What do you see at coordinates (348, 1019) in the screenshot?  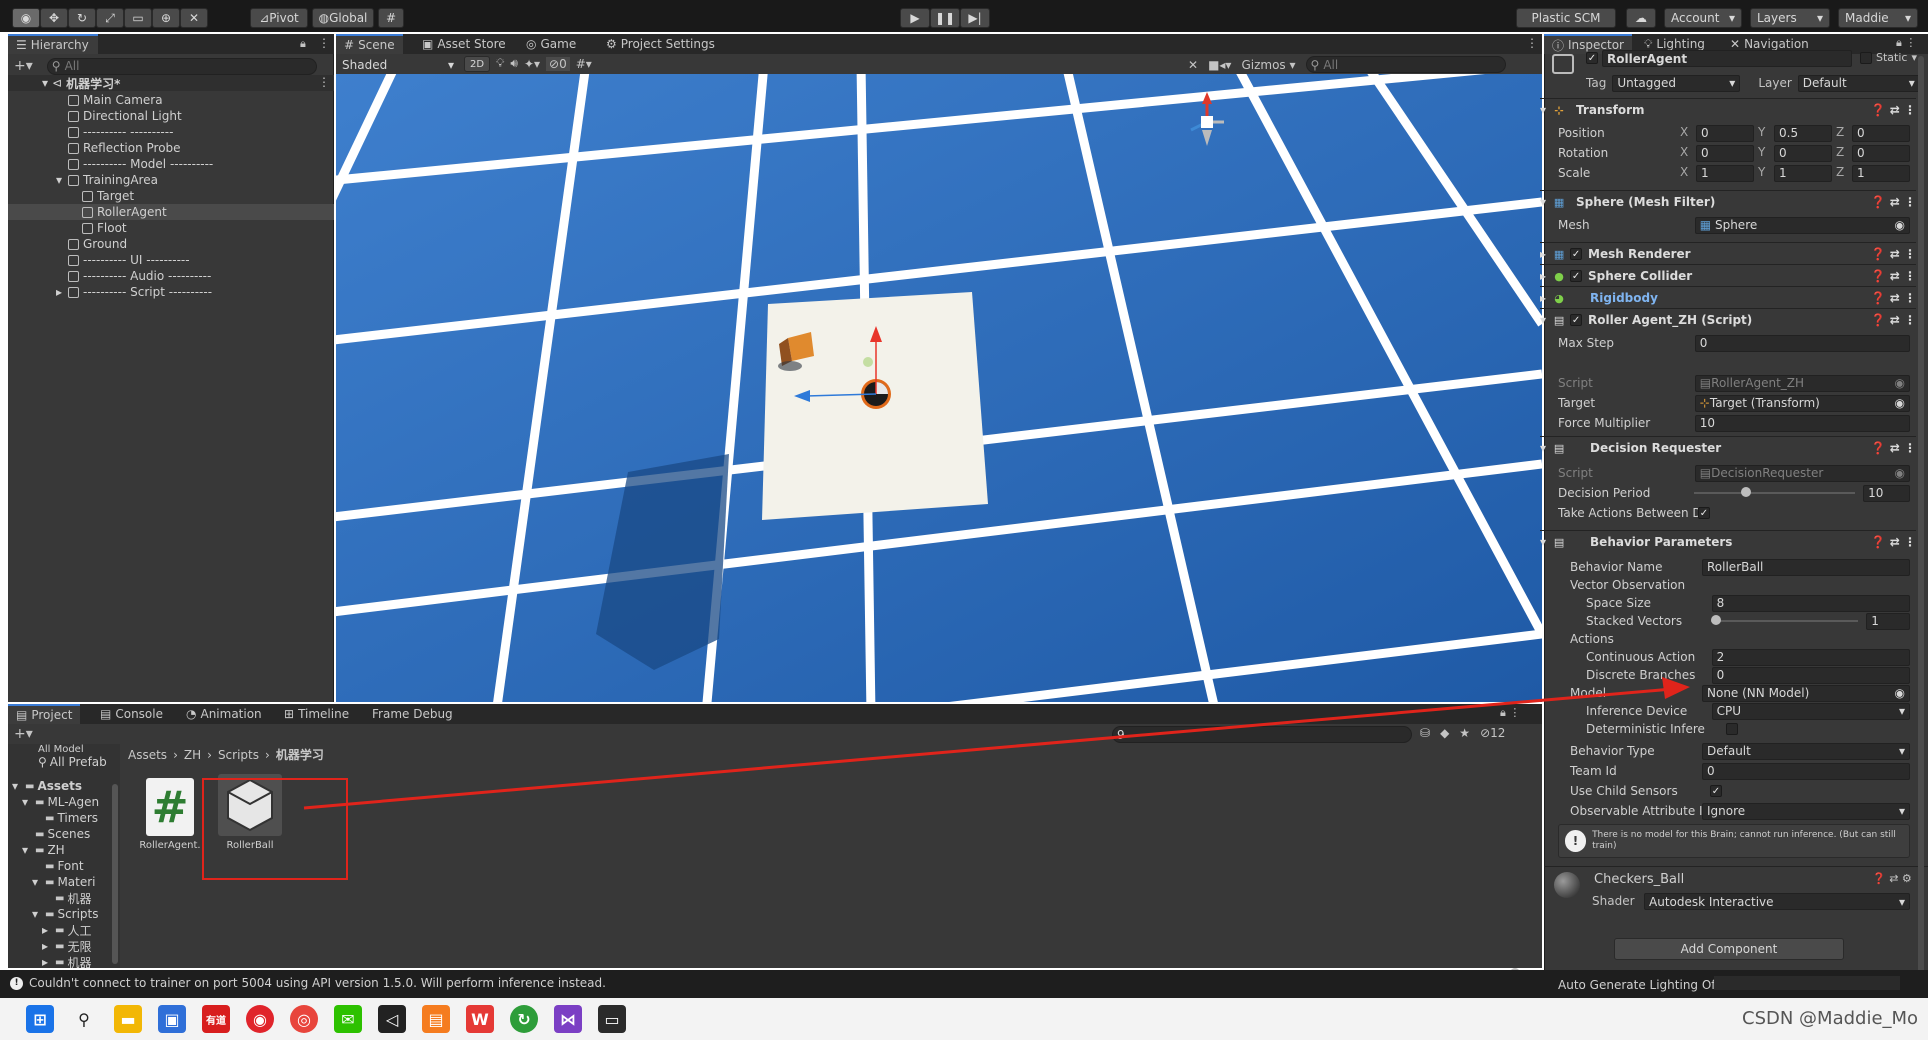 I see `wechat-icon: ✉` at bounding box center [348, 1019].